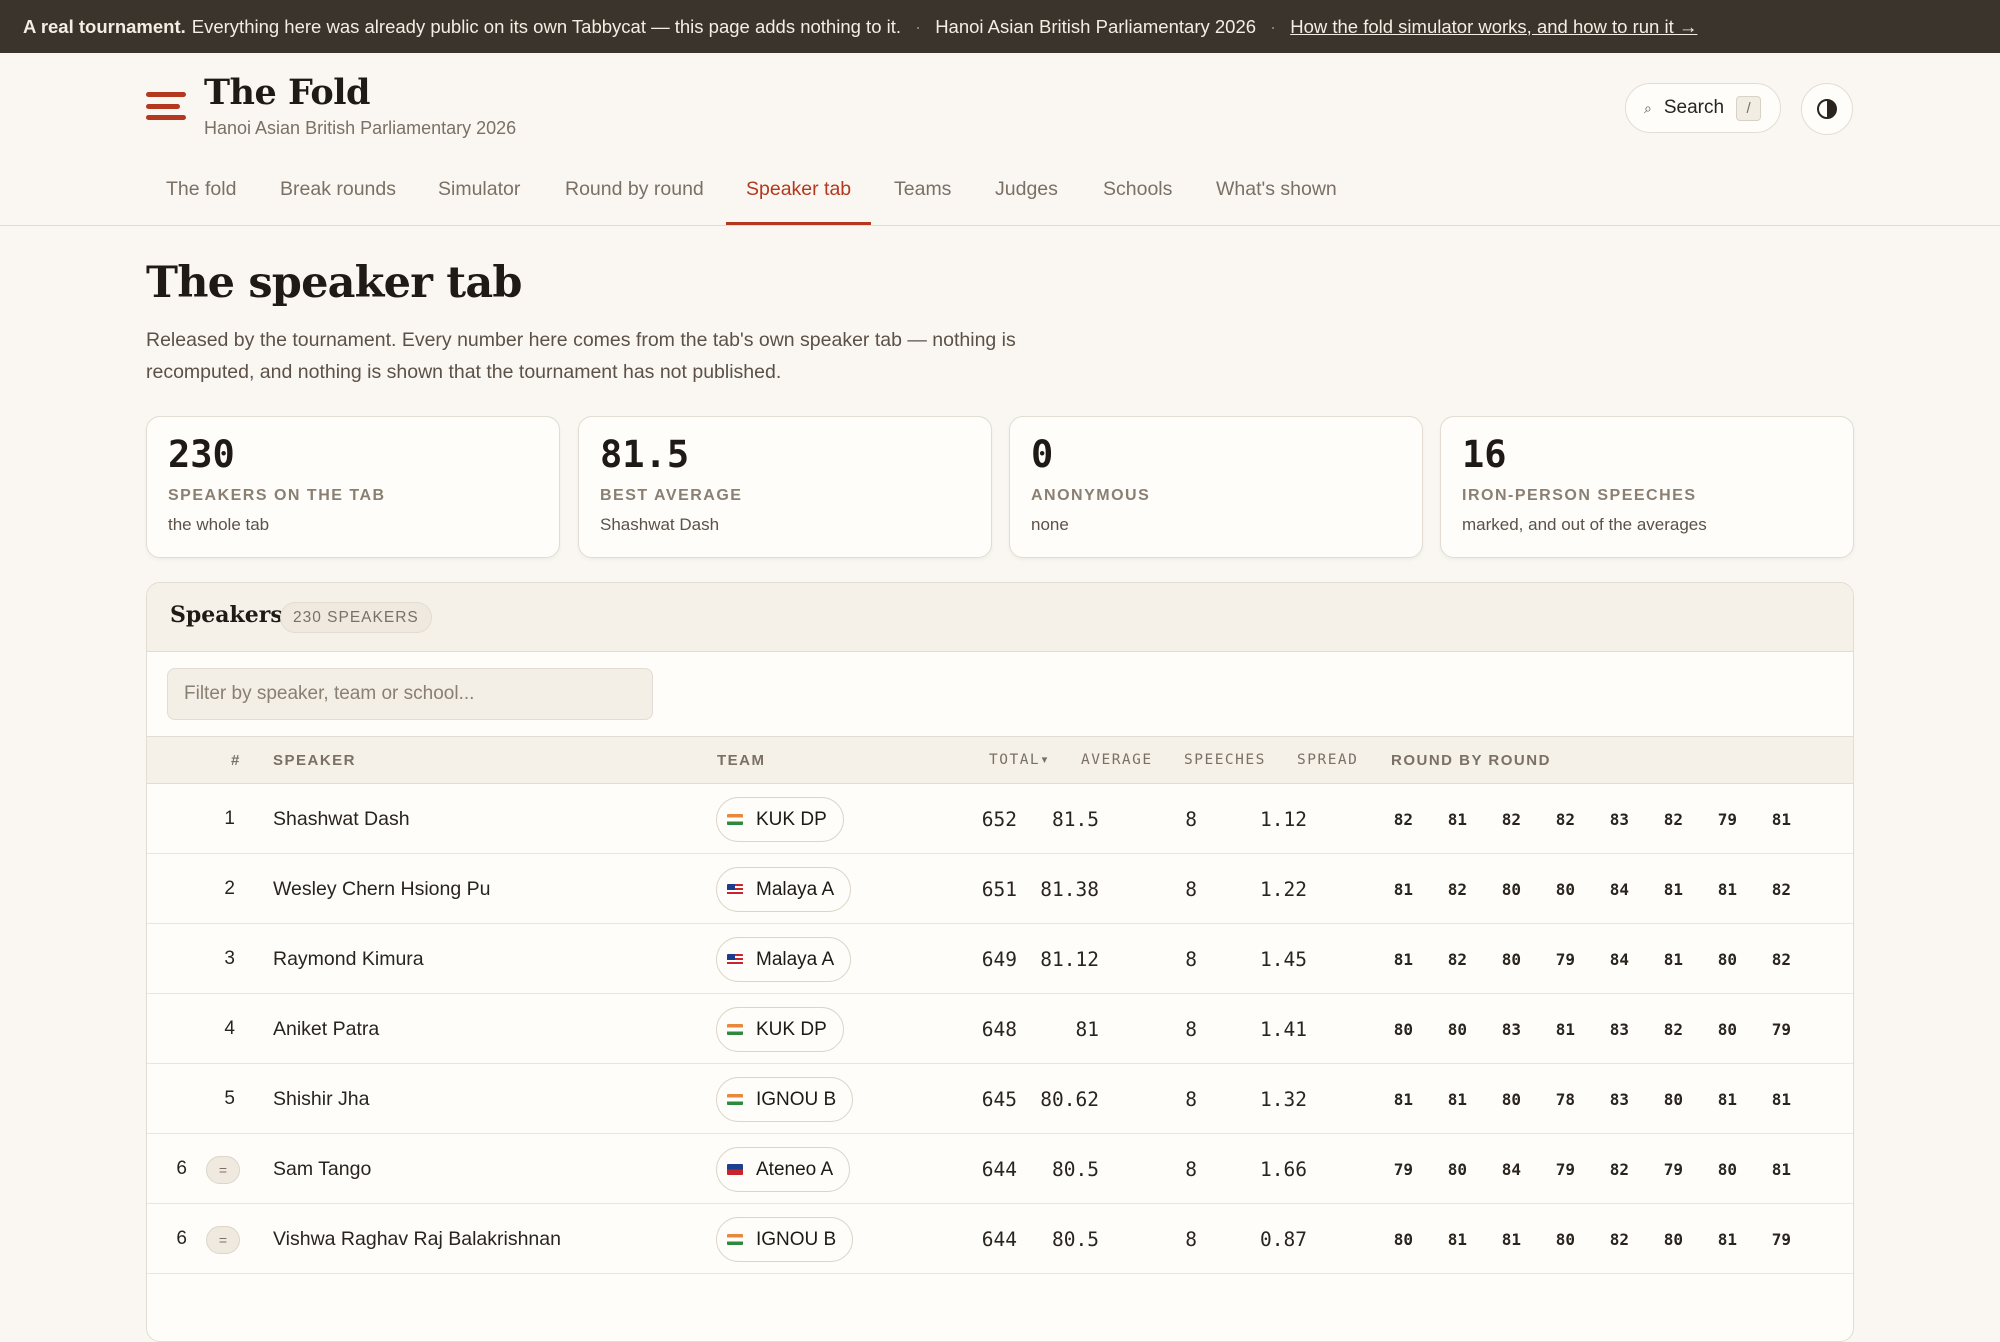 The image size is (2000, 1342). What do you see at coordinates (166, 106) in the screenshot?
I see `menu-logo-icon` at bounding box center [166, 106].